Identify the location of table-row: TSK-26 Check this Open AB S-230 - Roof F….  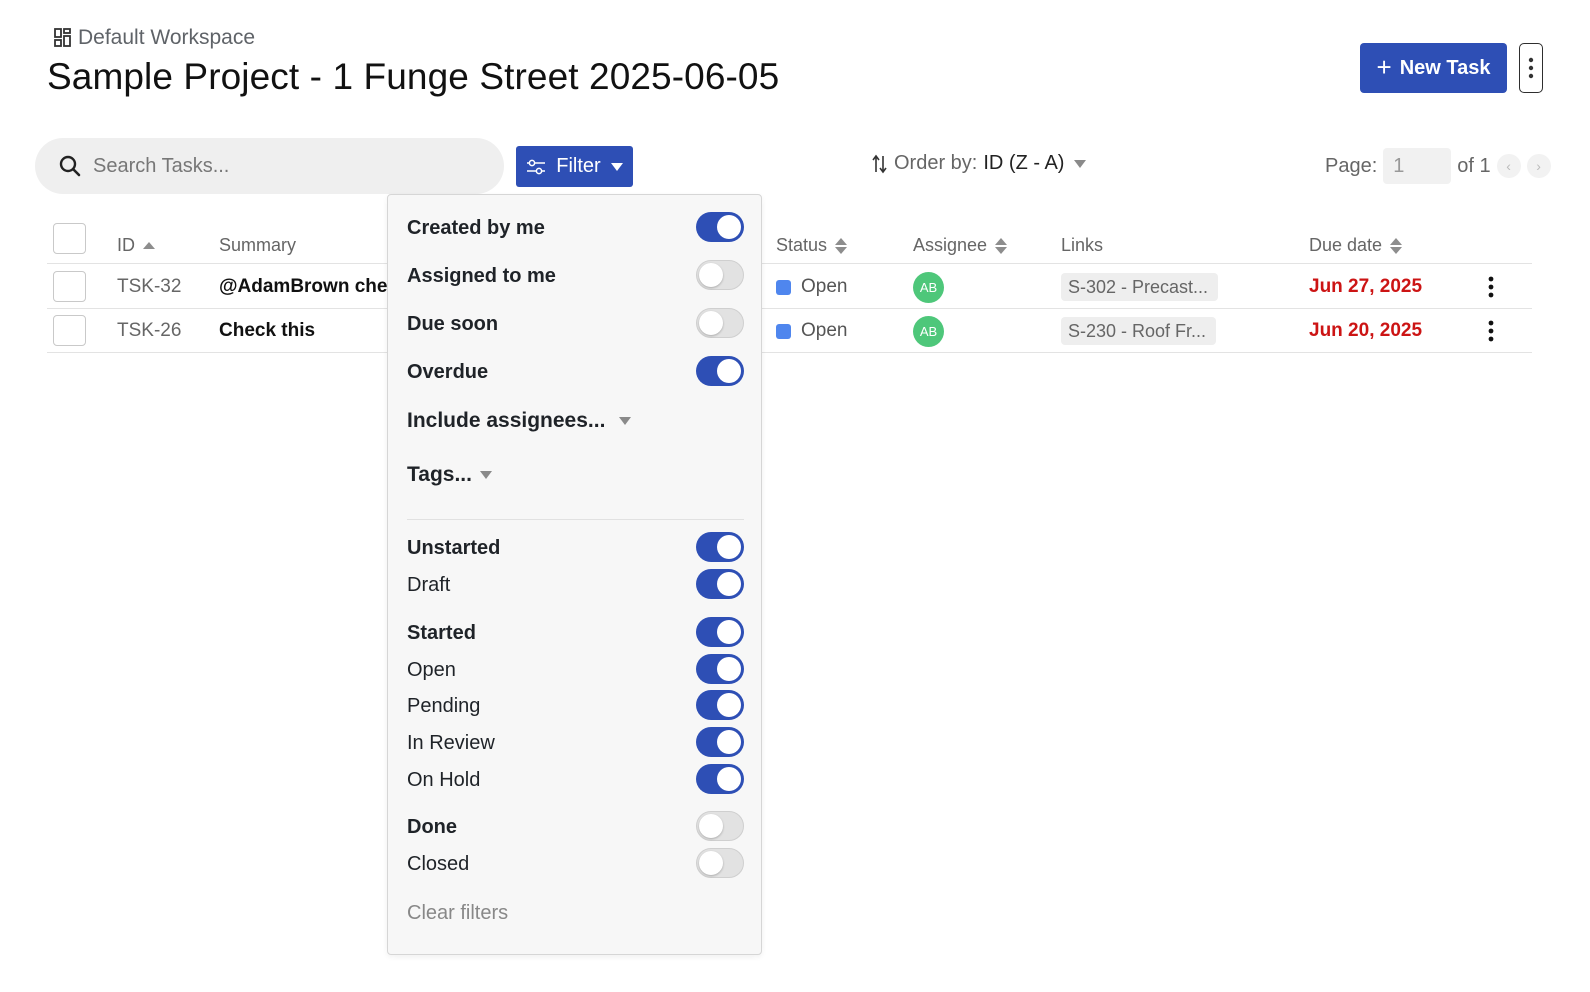
(789, 331).